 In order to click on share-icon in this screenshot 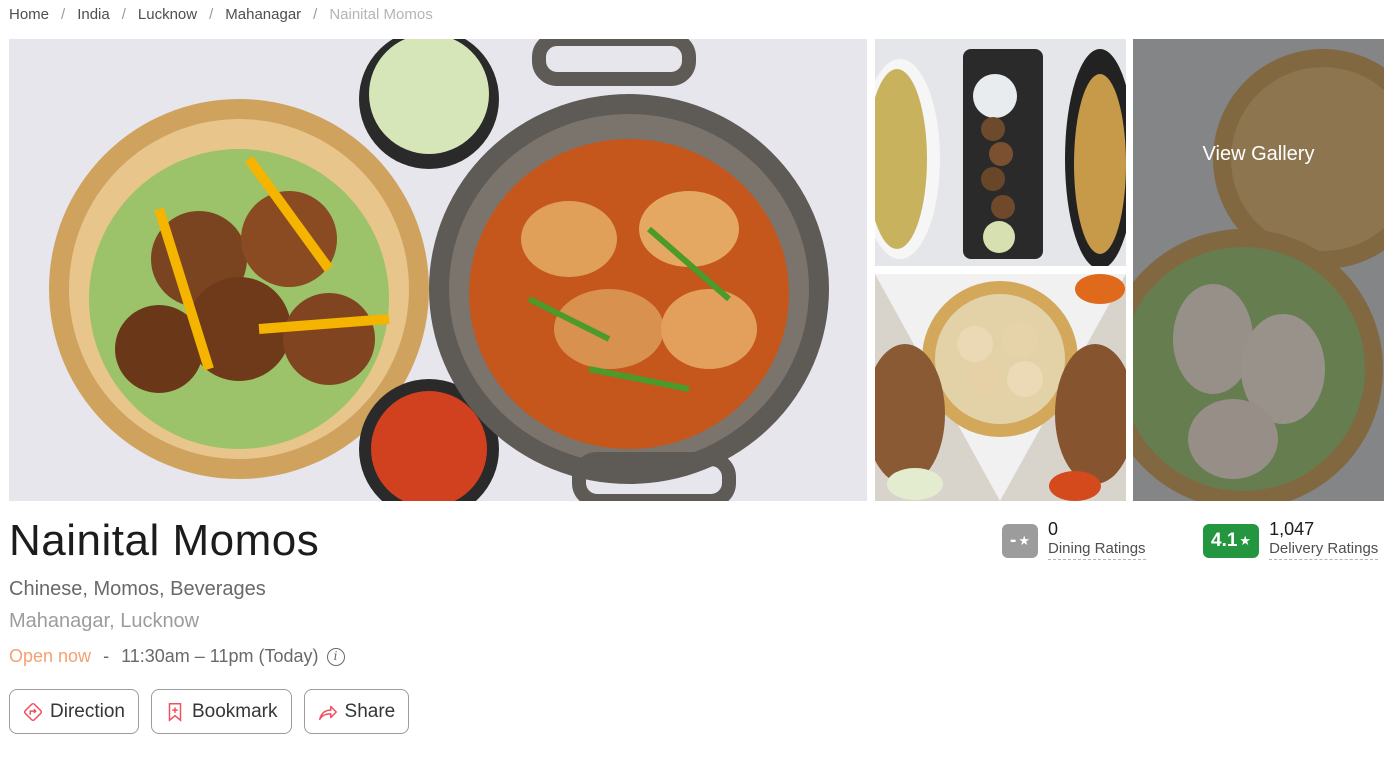, I will do `click(327, 712)`.